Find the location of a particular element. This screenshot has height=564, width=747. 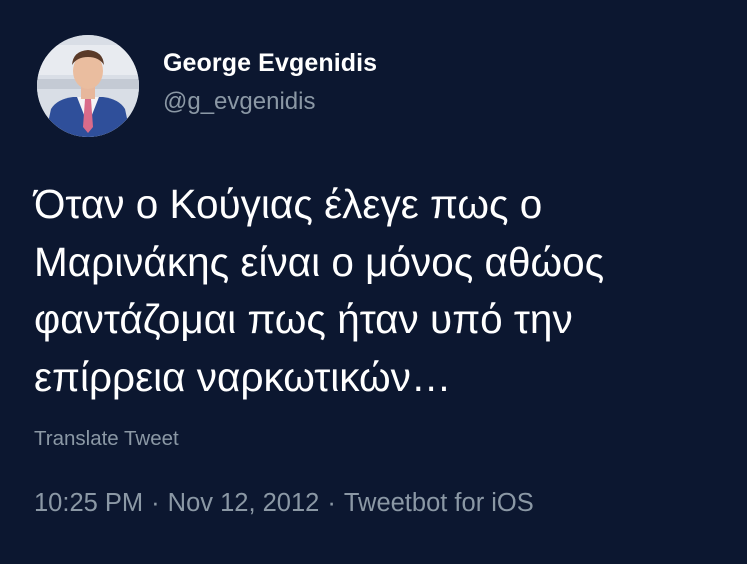

tweet-date: Nov 12, 2012 is located at coordinates (244, 503).